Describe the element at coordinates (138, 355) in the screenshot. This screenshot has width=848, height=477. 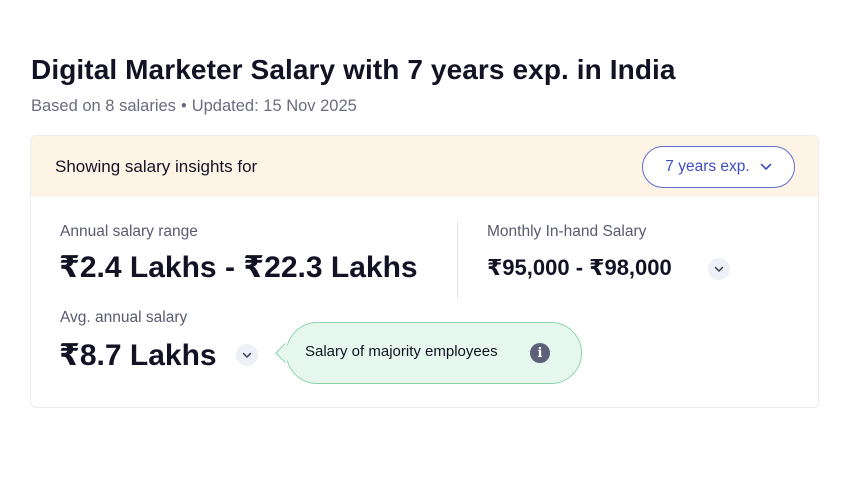
I see `avg-annual-value: ₹8.7 Lakhs` at that location.